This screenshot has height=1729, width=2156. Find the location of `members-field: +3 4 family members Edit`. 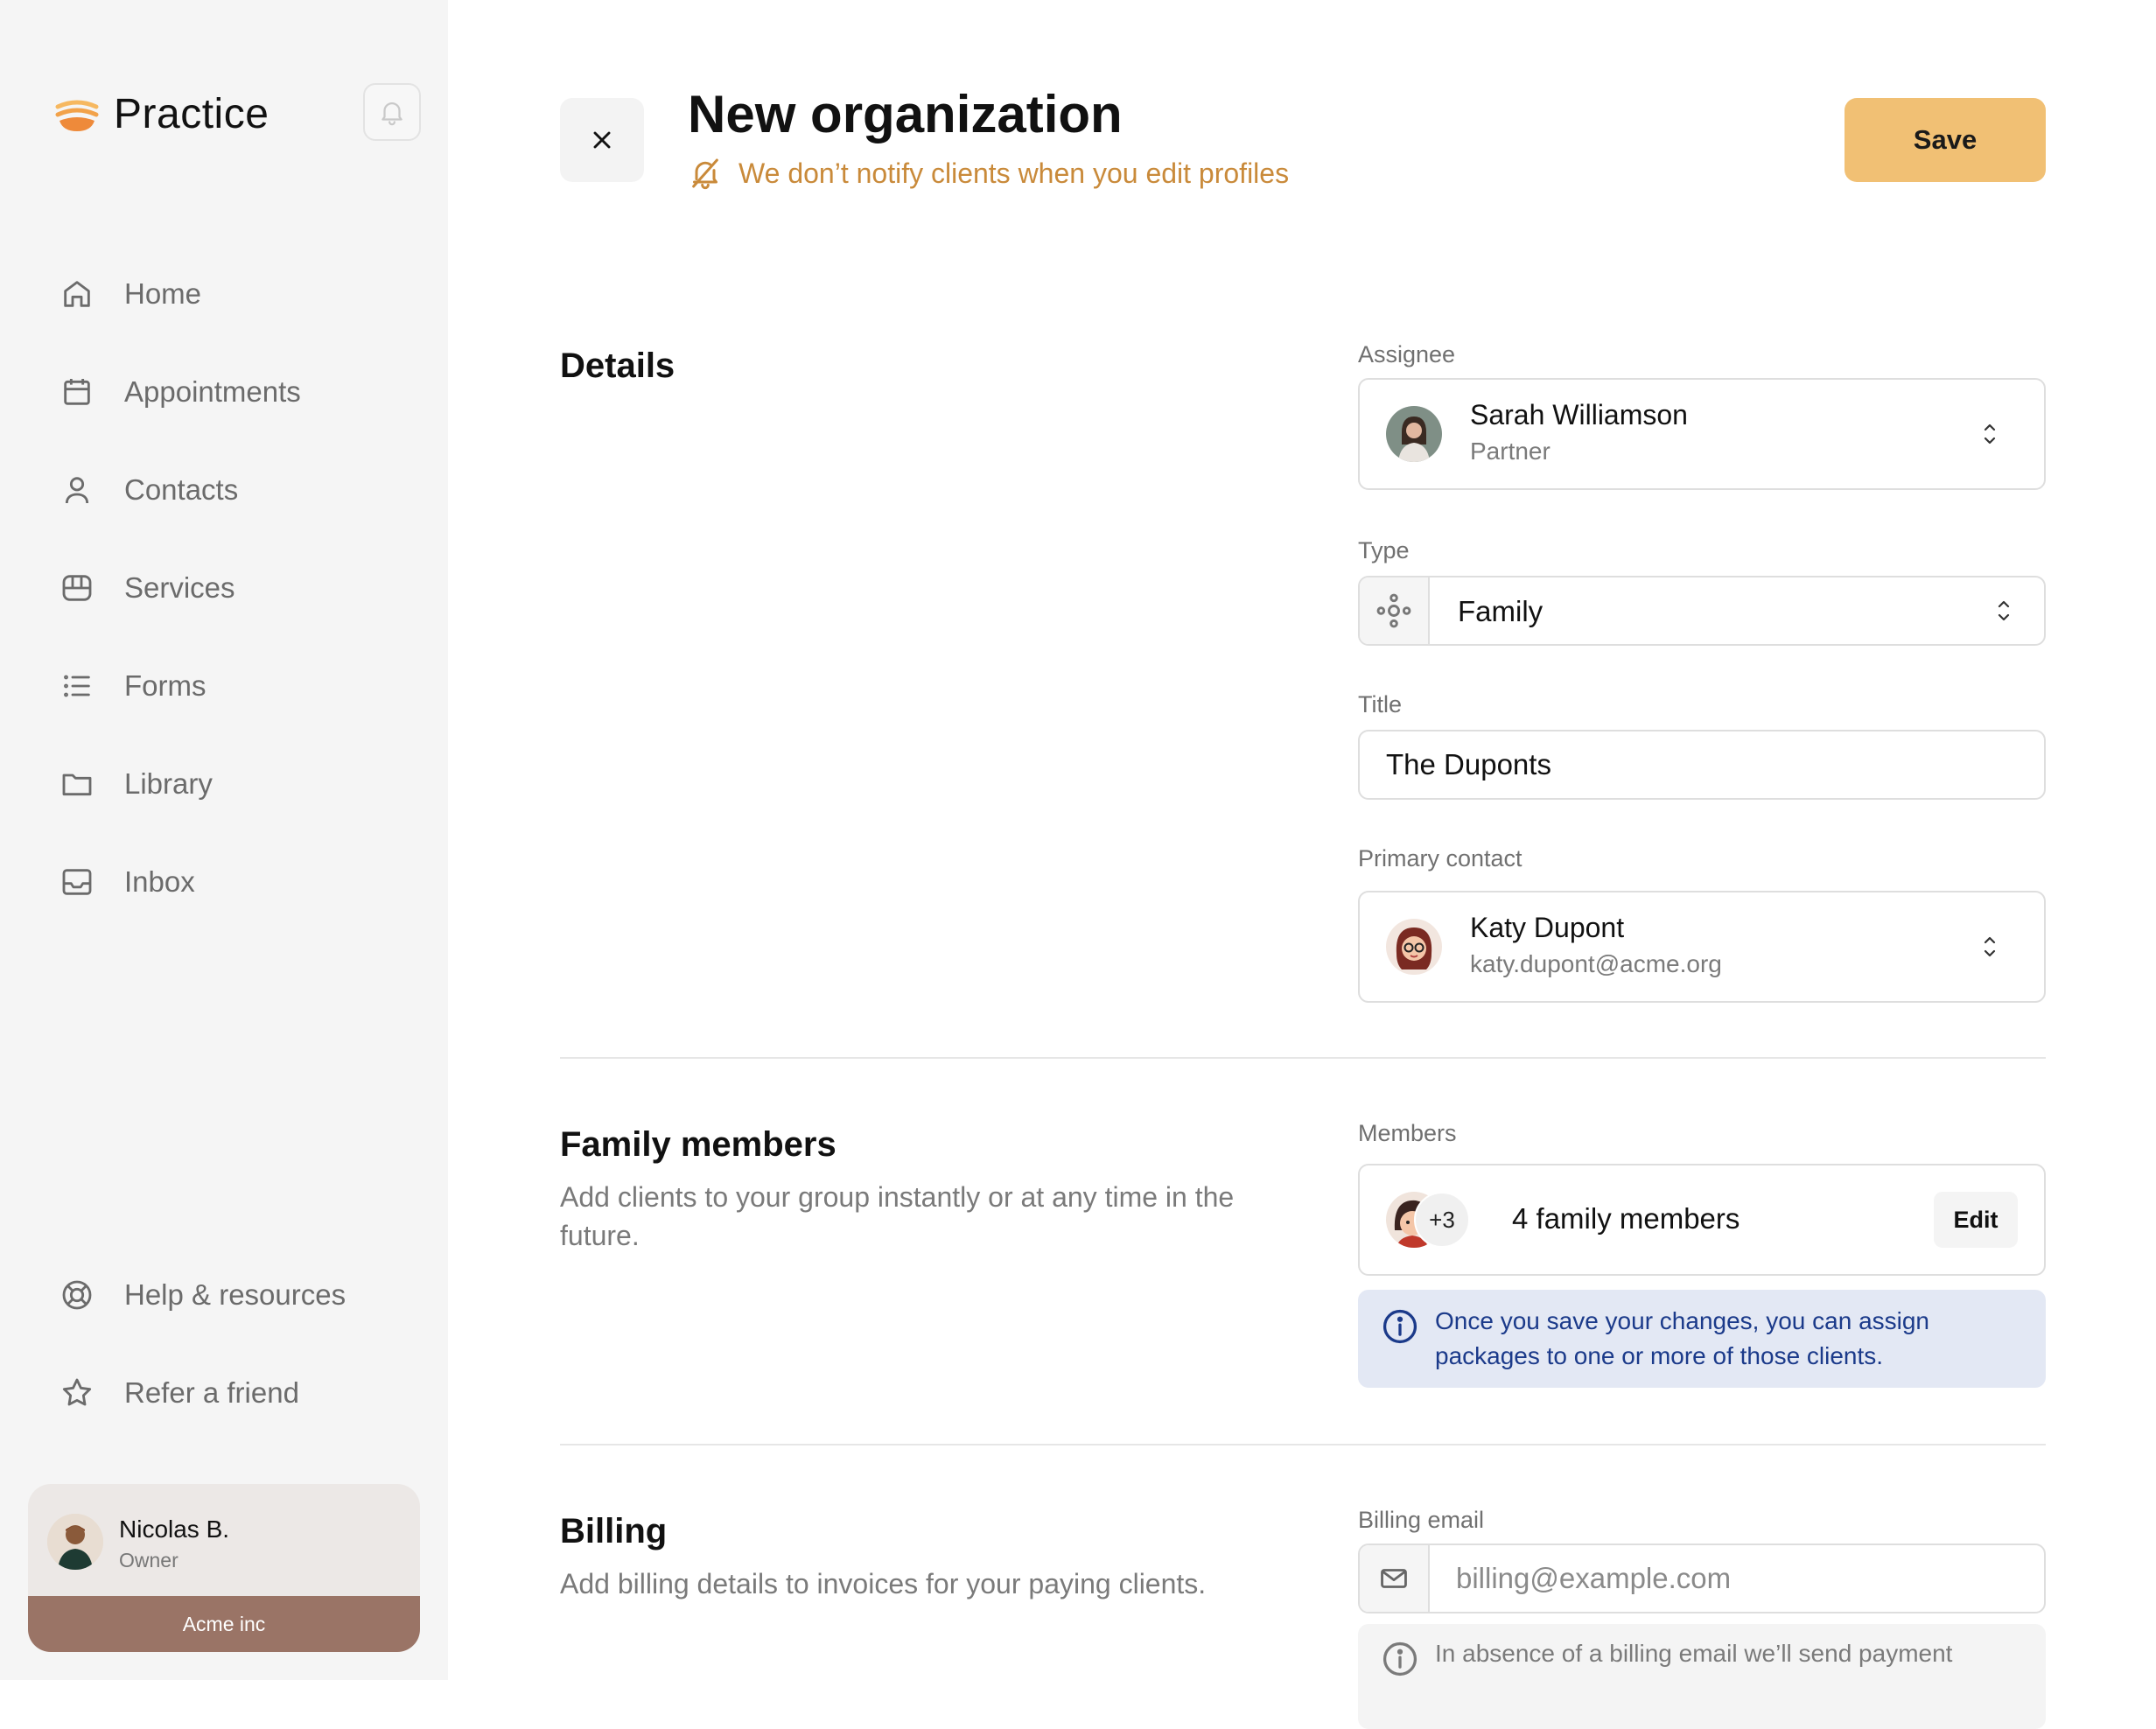

members-field: +3 4 family members Edit is located at coordinates (1702, 1220).